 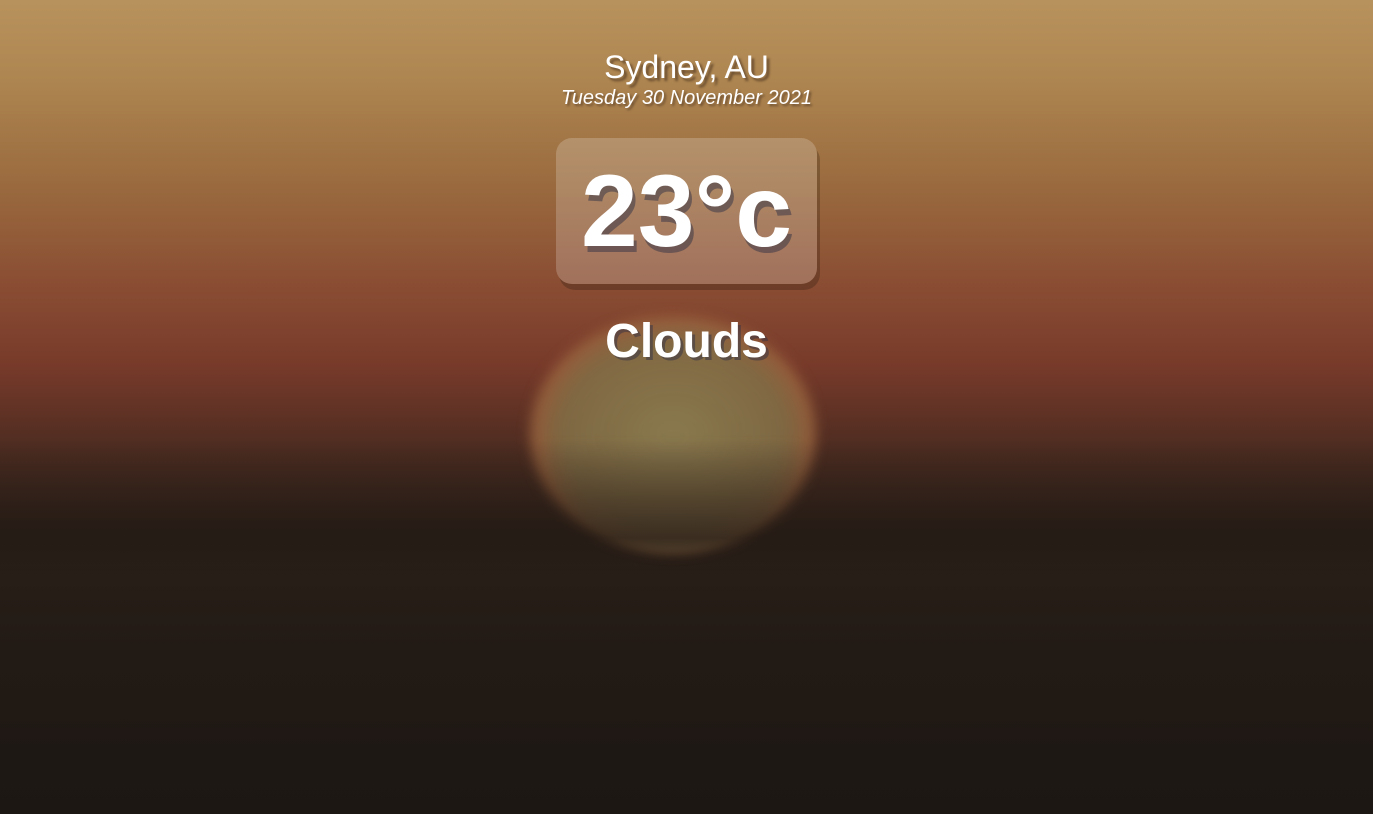 What do you see at coordinates (686, 341) in the screenshot?
I see `weather-condition: Clouds` at bounding box center [686, 341].